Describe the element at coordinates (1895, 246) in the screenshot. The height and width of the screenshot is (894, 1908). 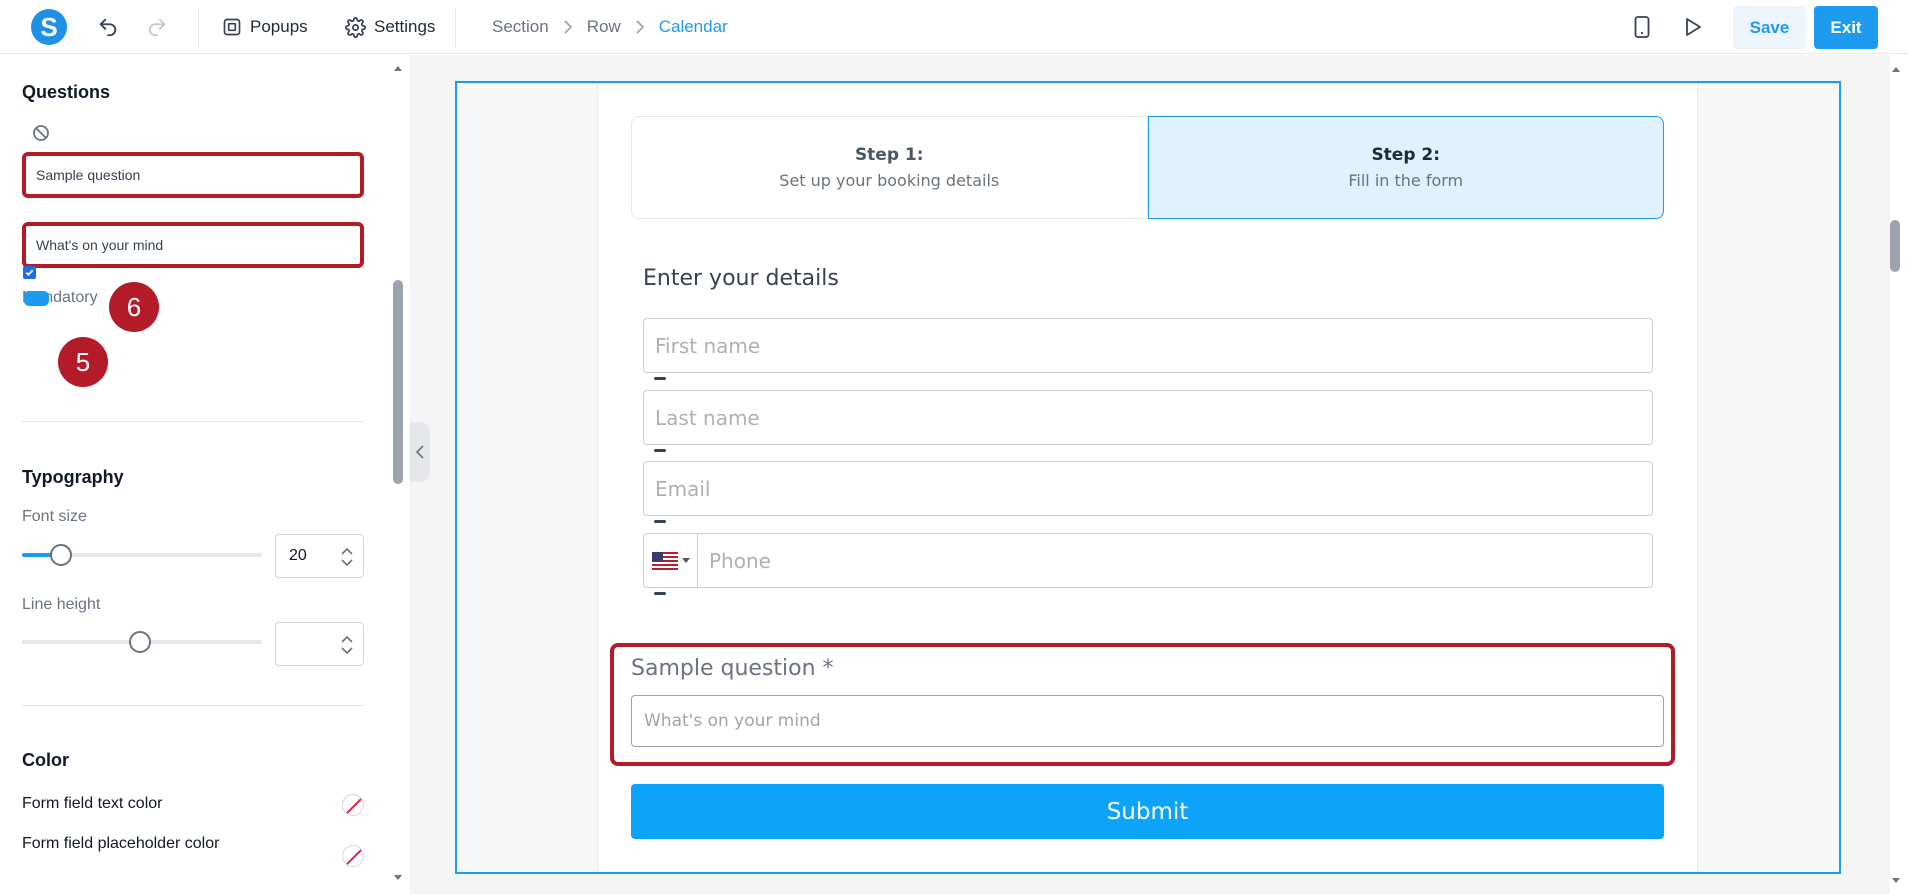
I see `canvas-scroll-thumb` at that location.